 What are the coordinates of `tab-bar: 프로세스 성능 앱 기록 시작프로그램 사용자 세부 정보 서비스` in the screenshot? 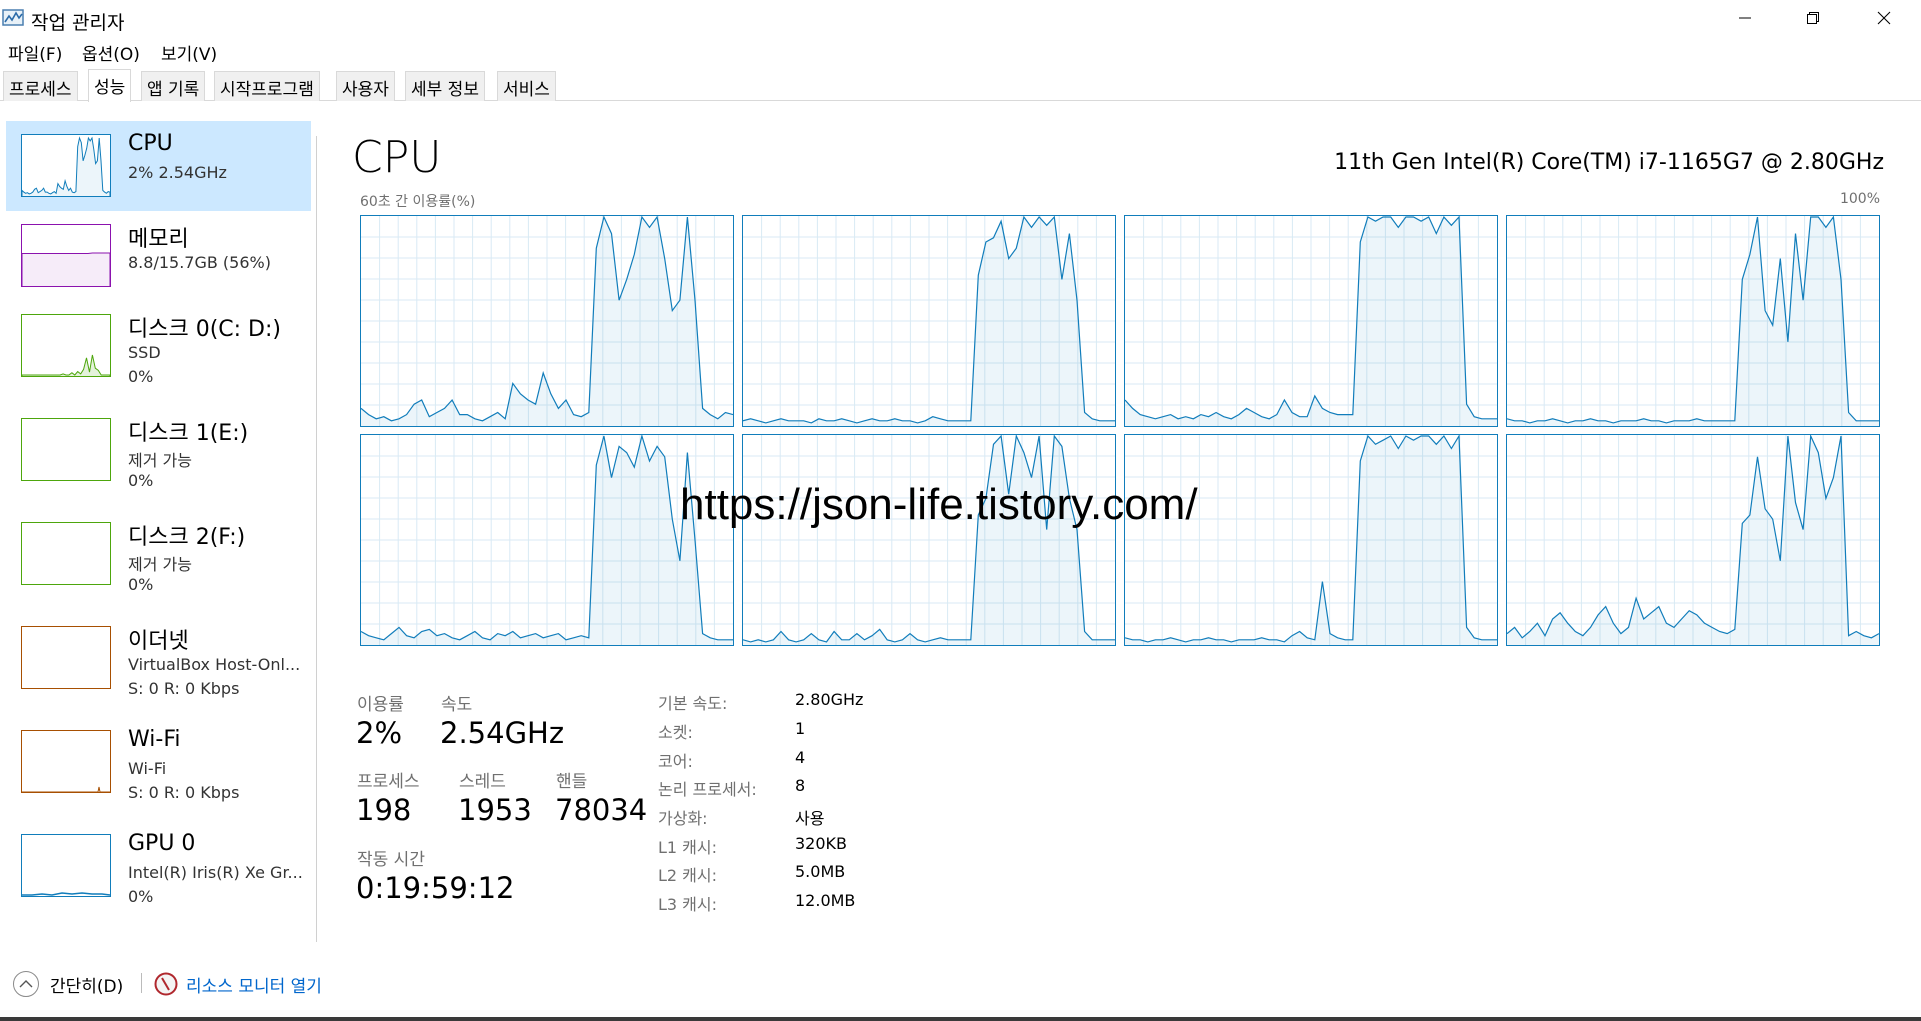 It's located at (960, 85).